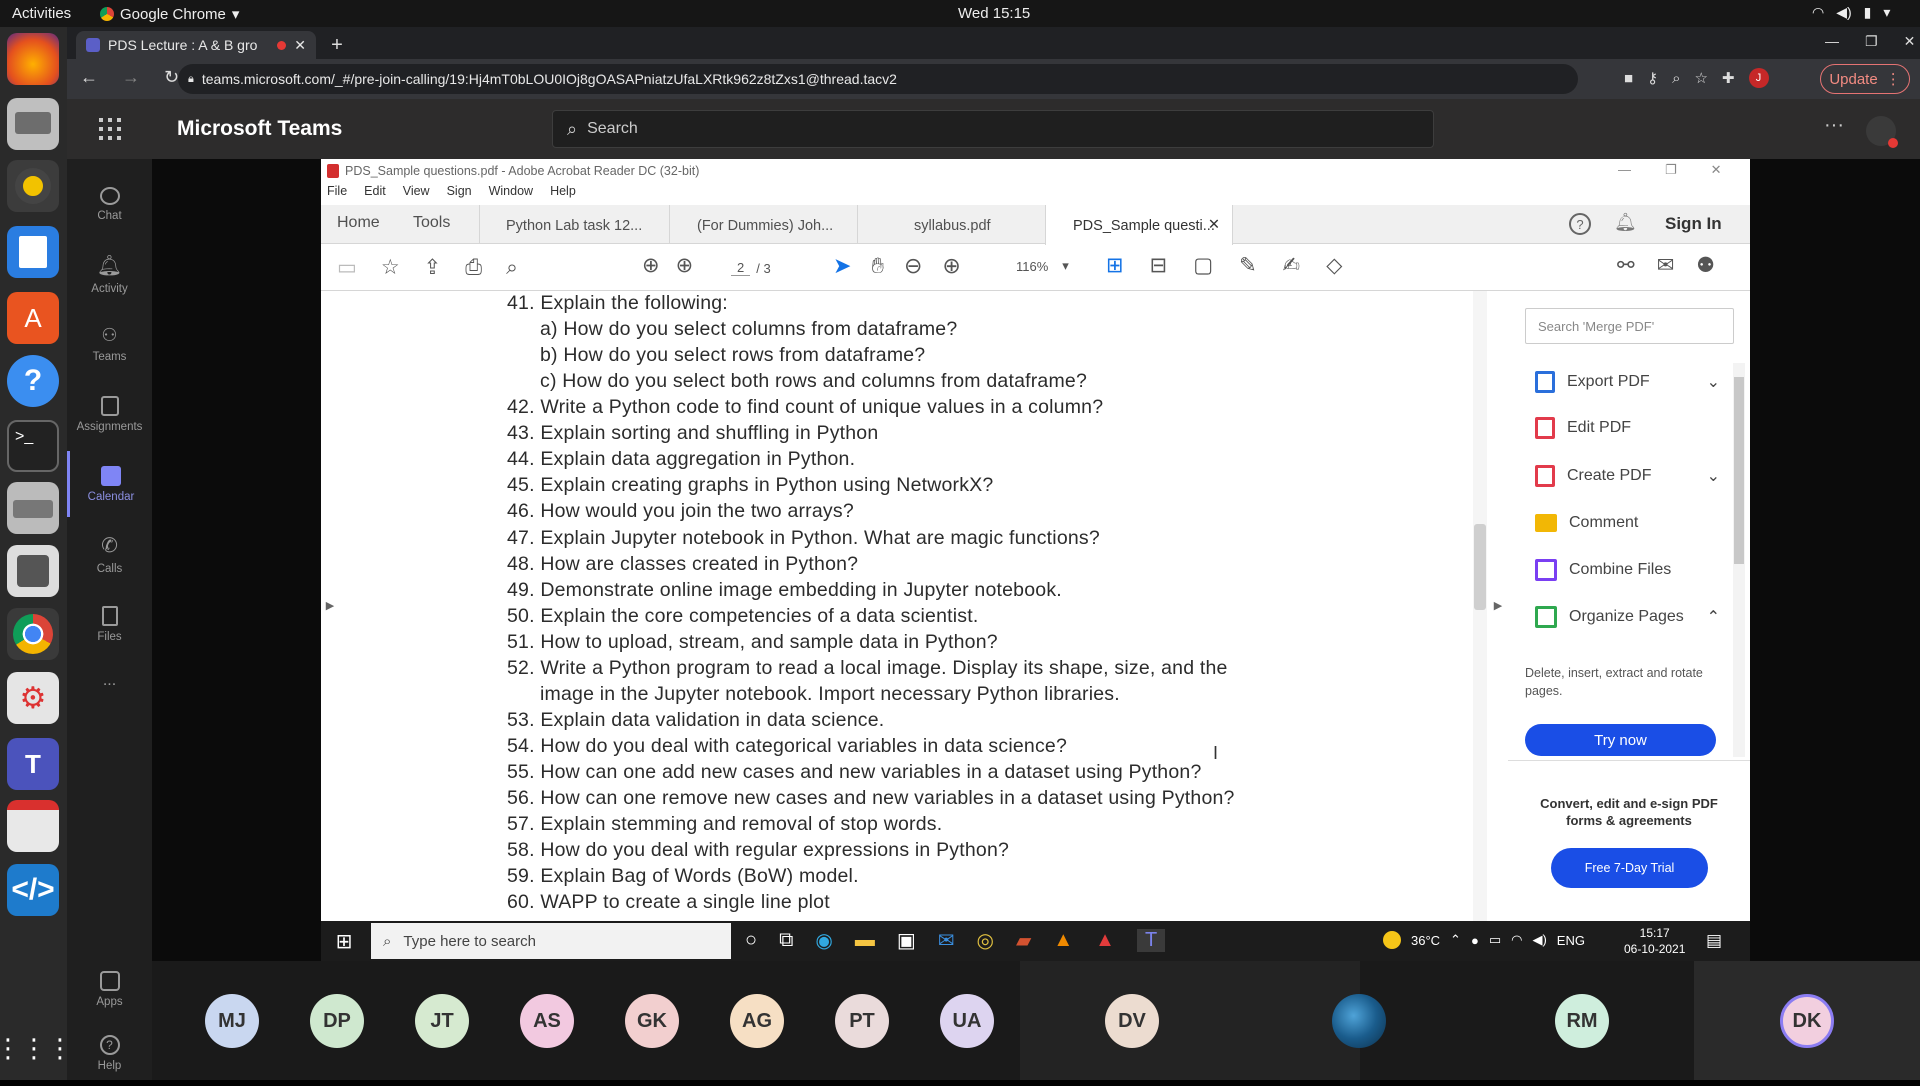 Image resolution: width=1920 pixels, height=1086 pixels. Describe the element at coordinates (551, 941) in the screenshot. I see `windows-search-box: ⌕ Type here to search` at that location.